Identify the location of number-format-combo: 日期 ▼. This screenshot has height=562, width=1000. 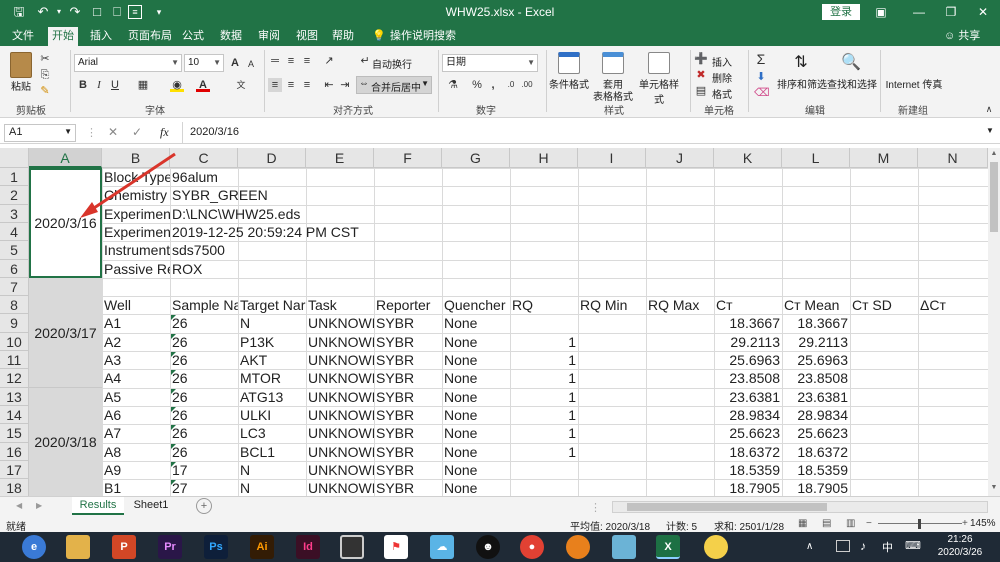
(490, 63).